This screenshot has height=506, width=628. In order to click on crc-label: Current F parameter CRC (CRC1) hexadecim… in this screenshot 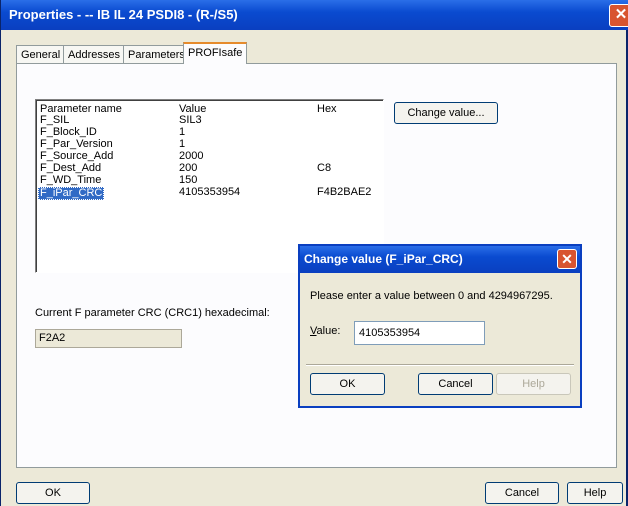, I will do `click(152, 313)`.